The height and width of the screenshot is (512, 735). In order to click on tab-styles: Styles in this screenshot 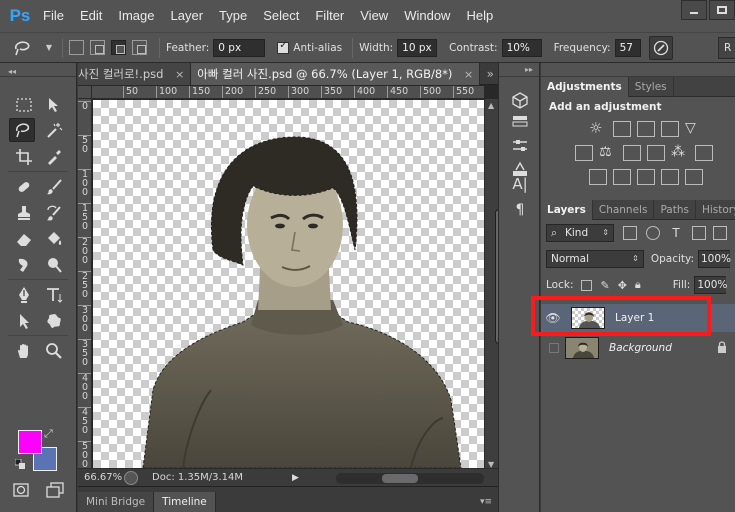, I will do `click(651, 87)`.